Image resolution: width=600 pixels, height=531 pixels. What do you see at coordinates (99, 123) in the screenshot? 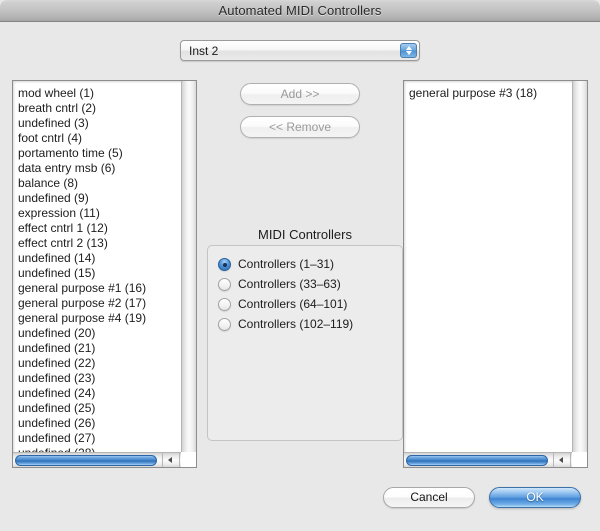
I see `list-item: undefined (3)` at bounding box center [99, 123].